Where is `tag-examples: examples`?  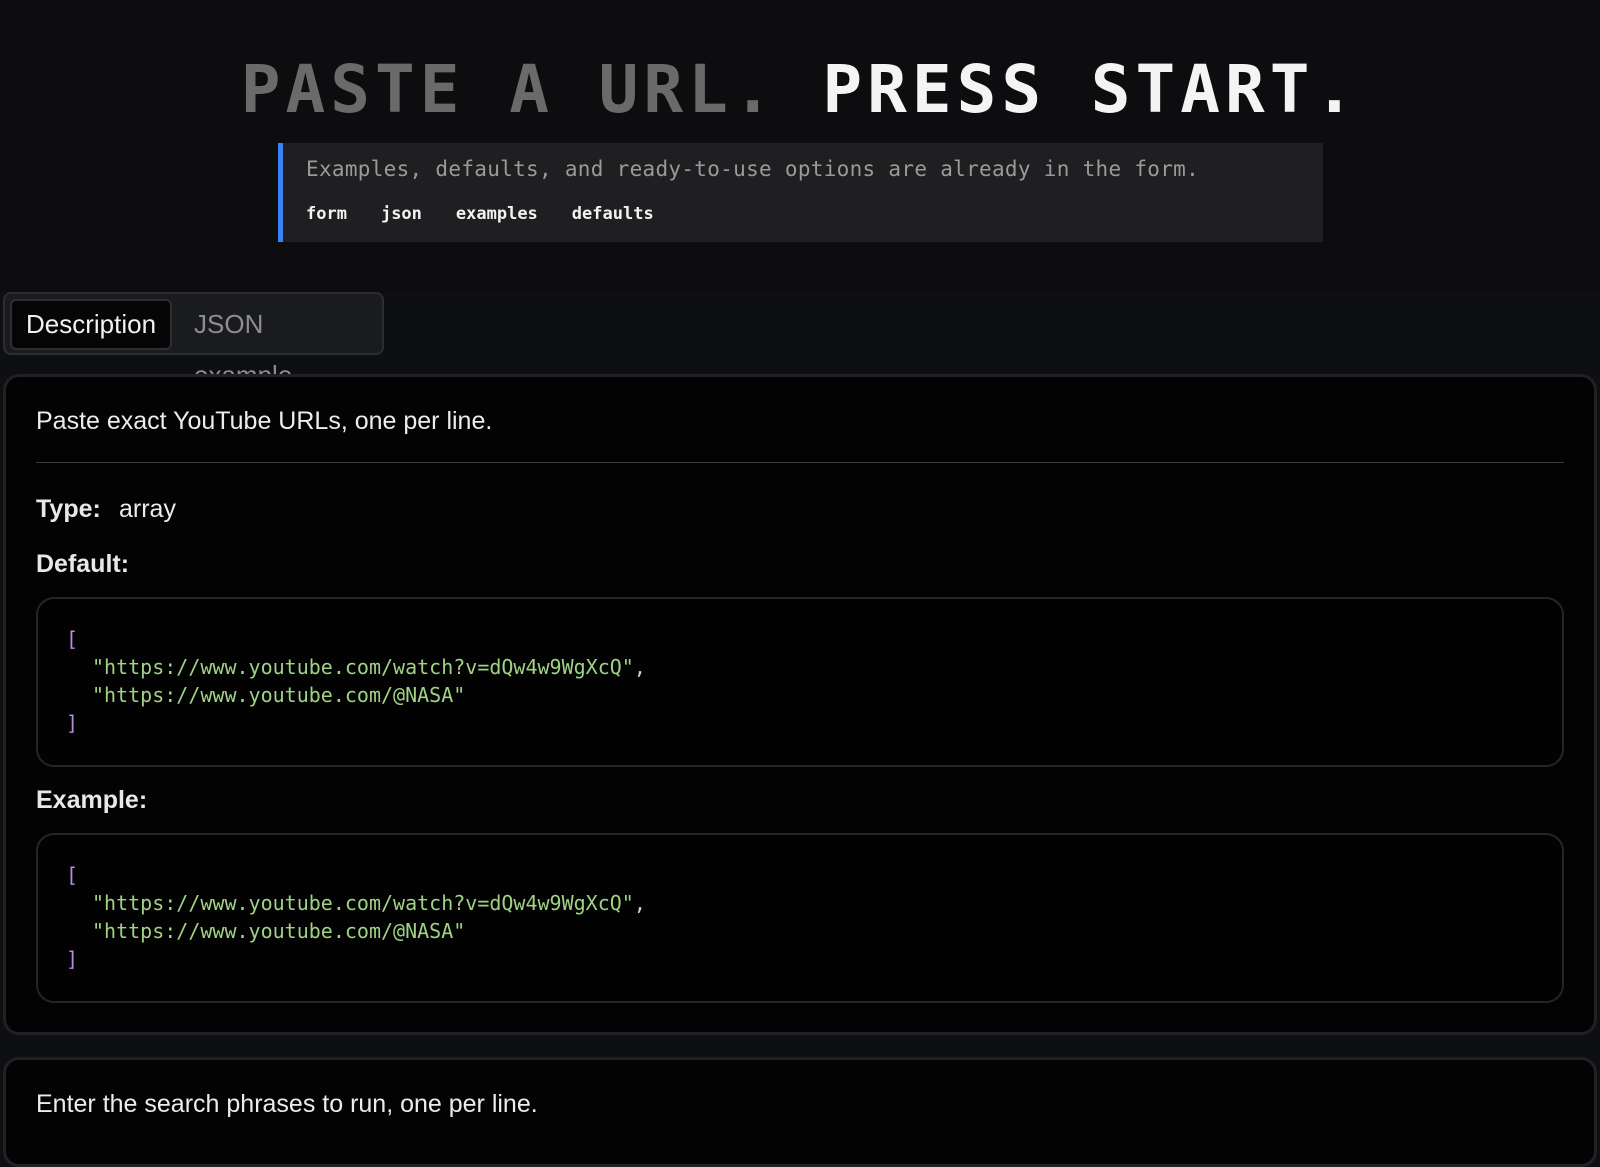
tag-examples: examples is located at coordinates (496, 214).